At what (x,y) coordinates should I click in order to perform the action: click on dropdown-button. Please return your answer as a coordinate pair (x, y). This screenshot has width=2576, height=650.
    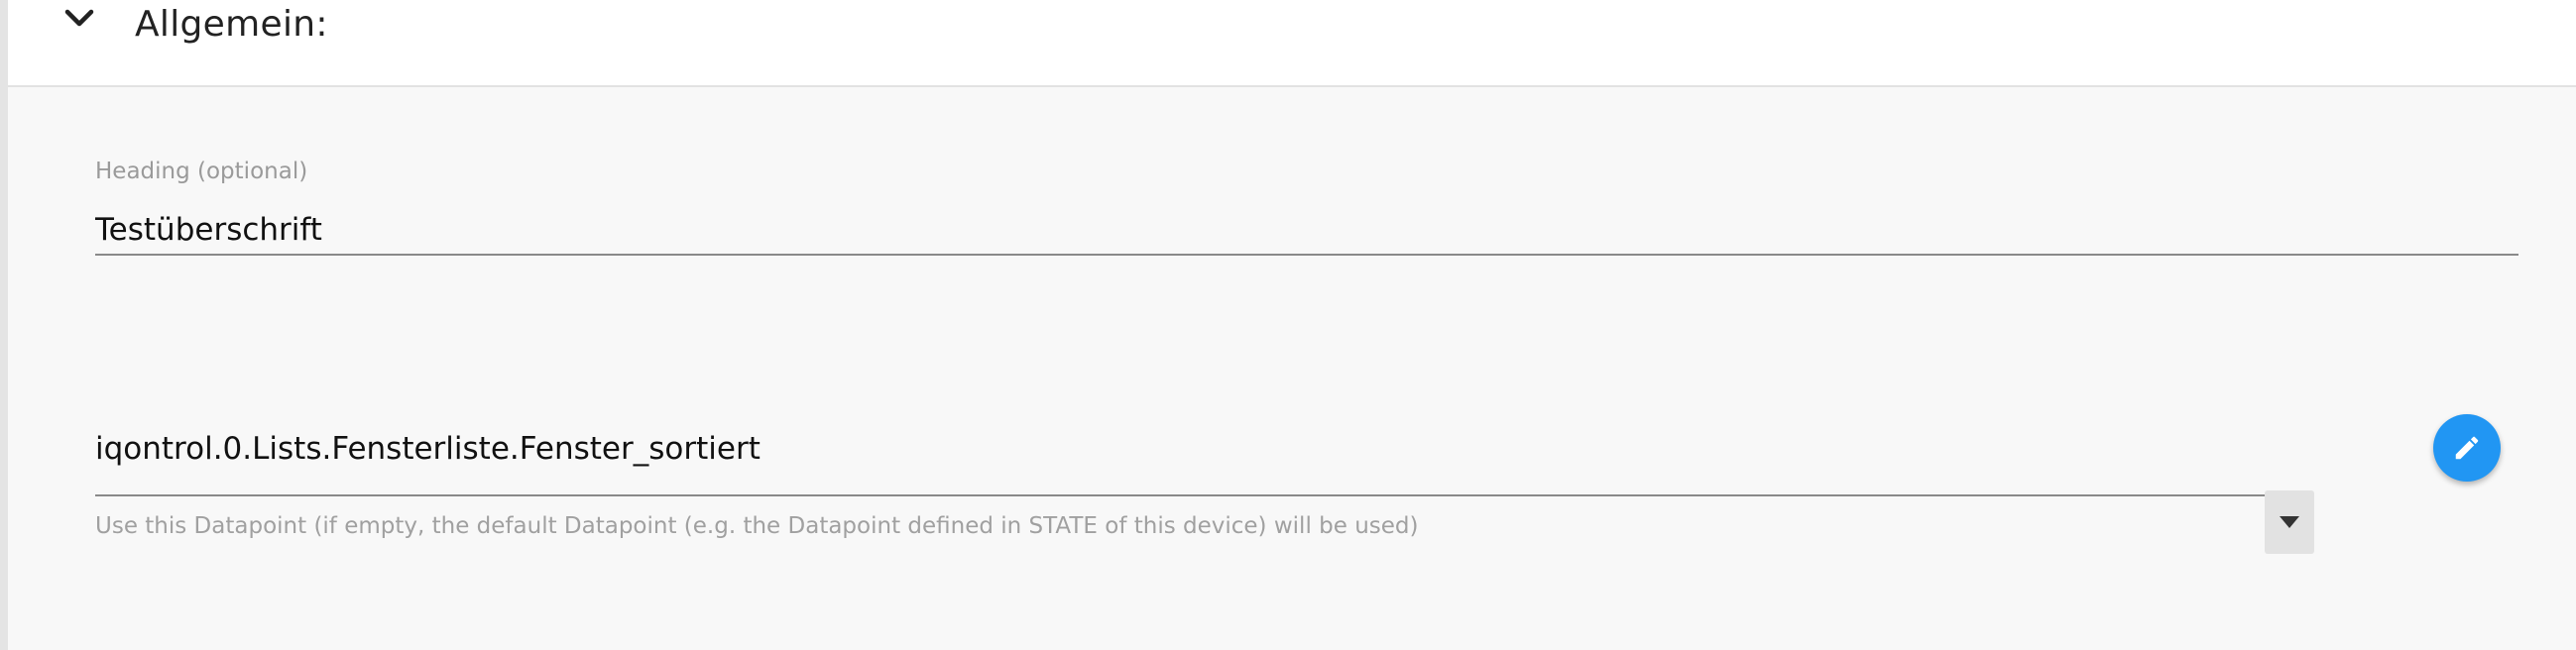
    Looking at the image, I should click on (2289, 522).